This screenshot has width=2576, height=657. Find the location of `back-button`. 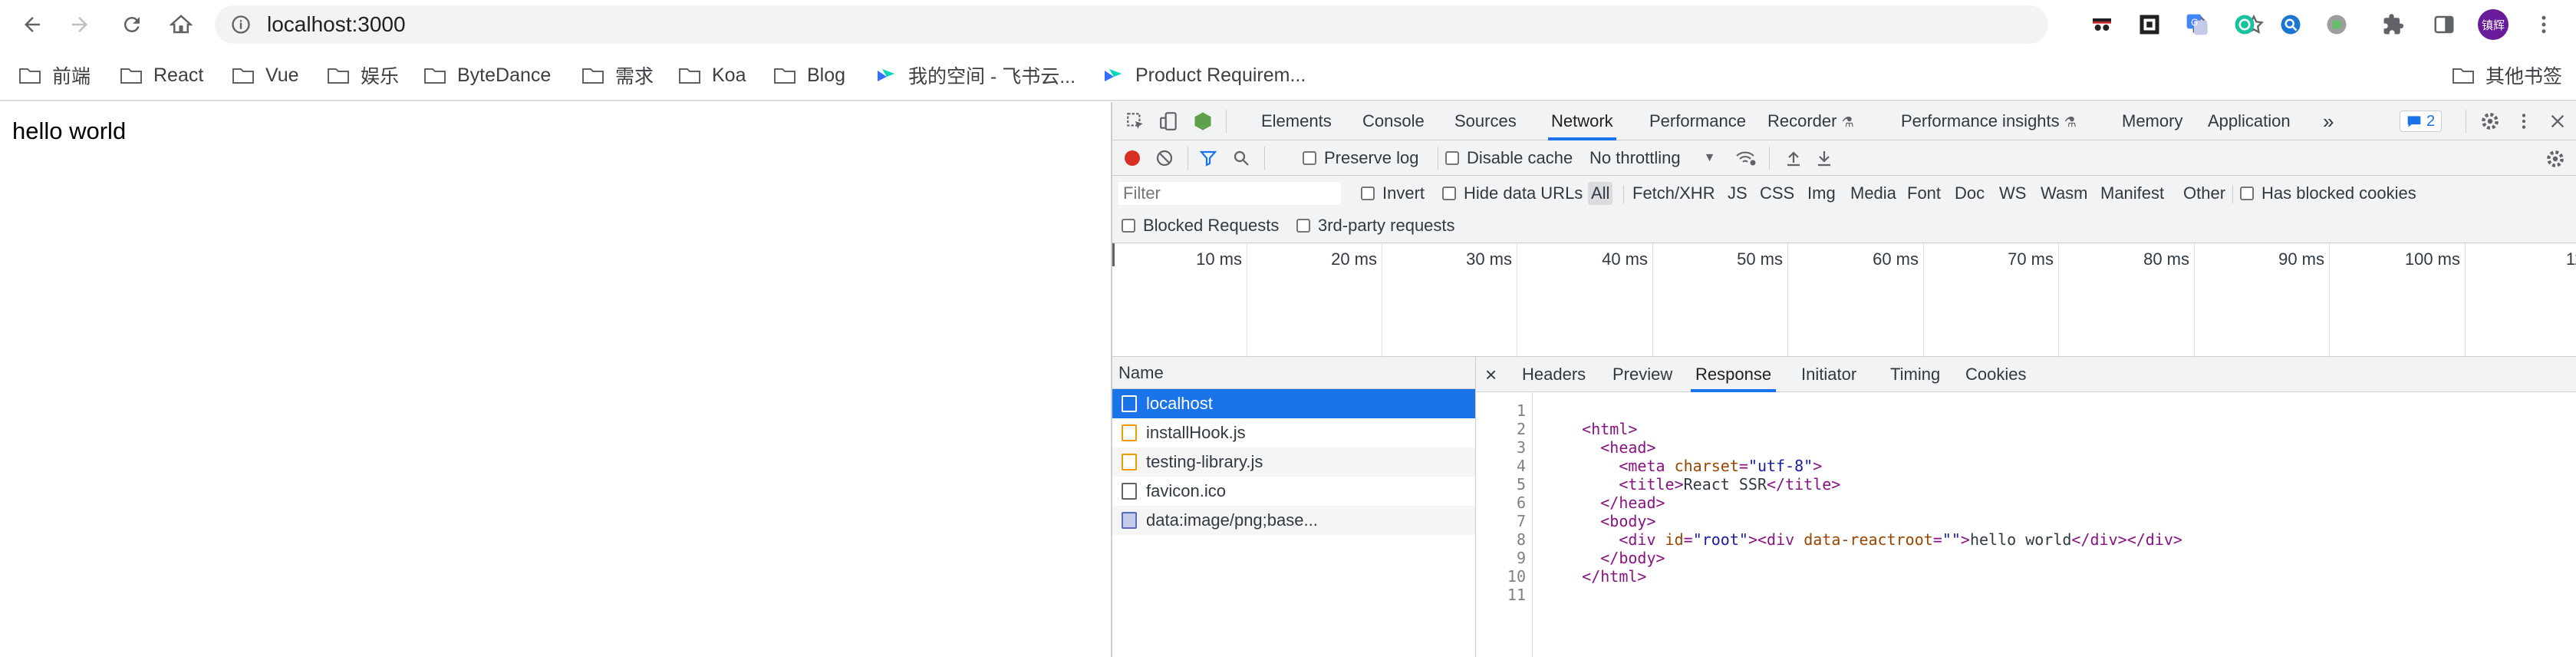

back-button is located at coordinates (32, 24).